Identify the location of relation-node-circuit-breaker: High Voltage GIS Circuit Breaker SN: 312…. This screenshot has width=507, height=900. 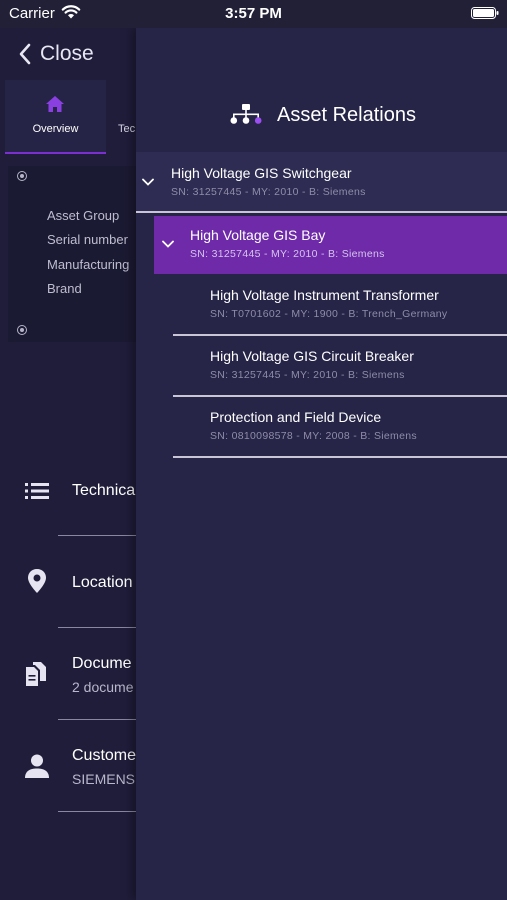
(340, 368).